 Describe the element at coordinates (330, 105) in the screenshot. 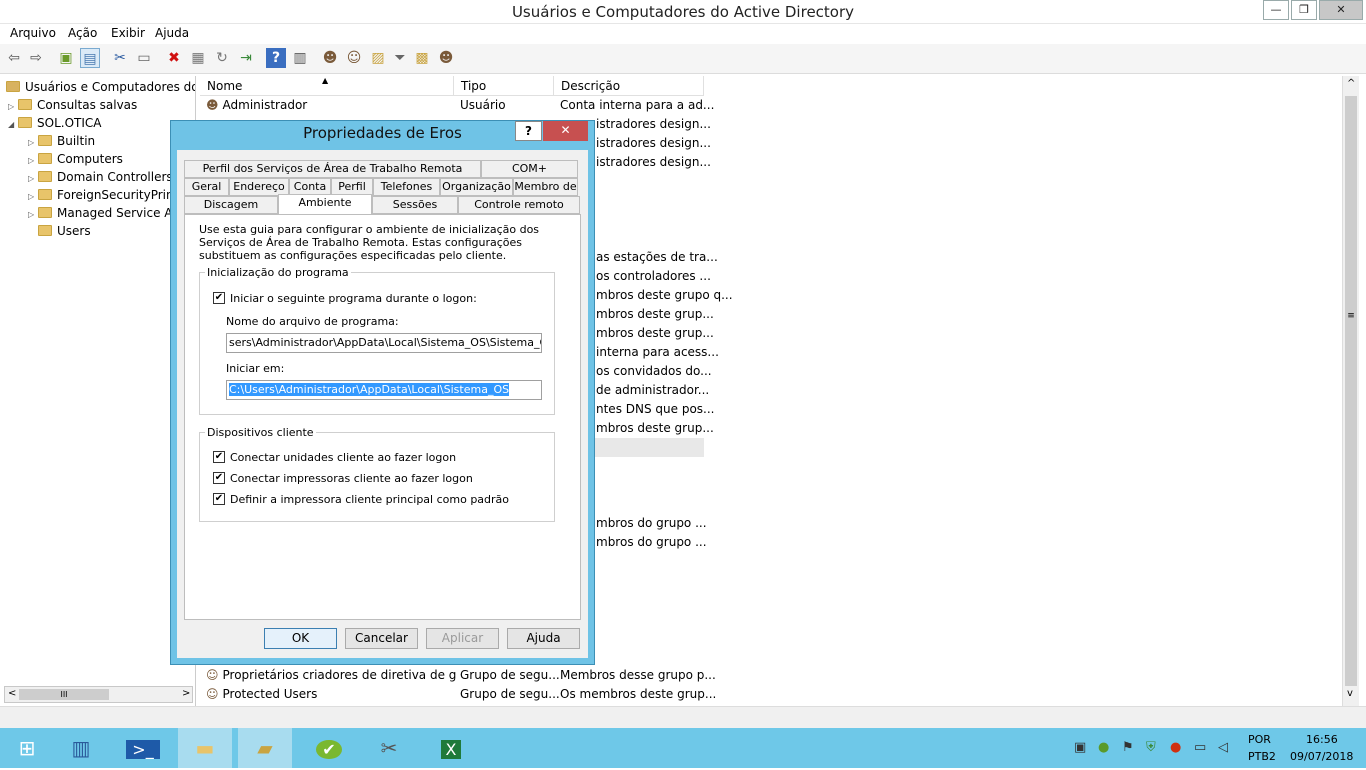

I see `table-row: ☻ Administrador` at that location.